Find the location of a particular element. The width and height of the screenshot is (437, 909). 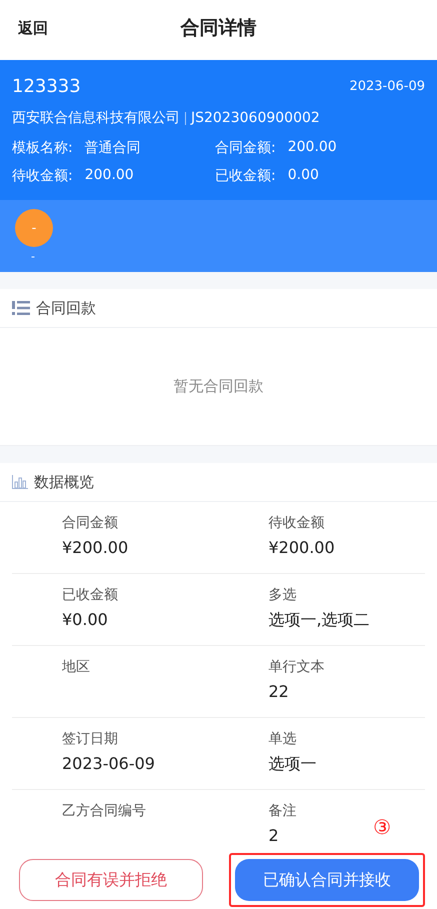

company-name: 西安联合信息科技有限公司 is located at coordinates (96, 118).